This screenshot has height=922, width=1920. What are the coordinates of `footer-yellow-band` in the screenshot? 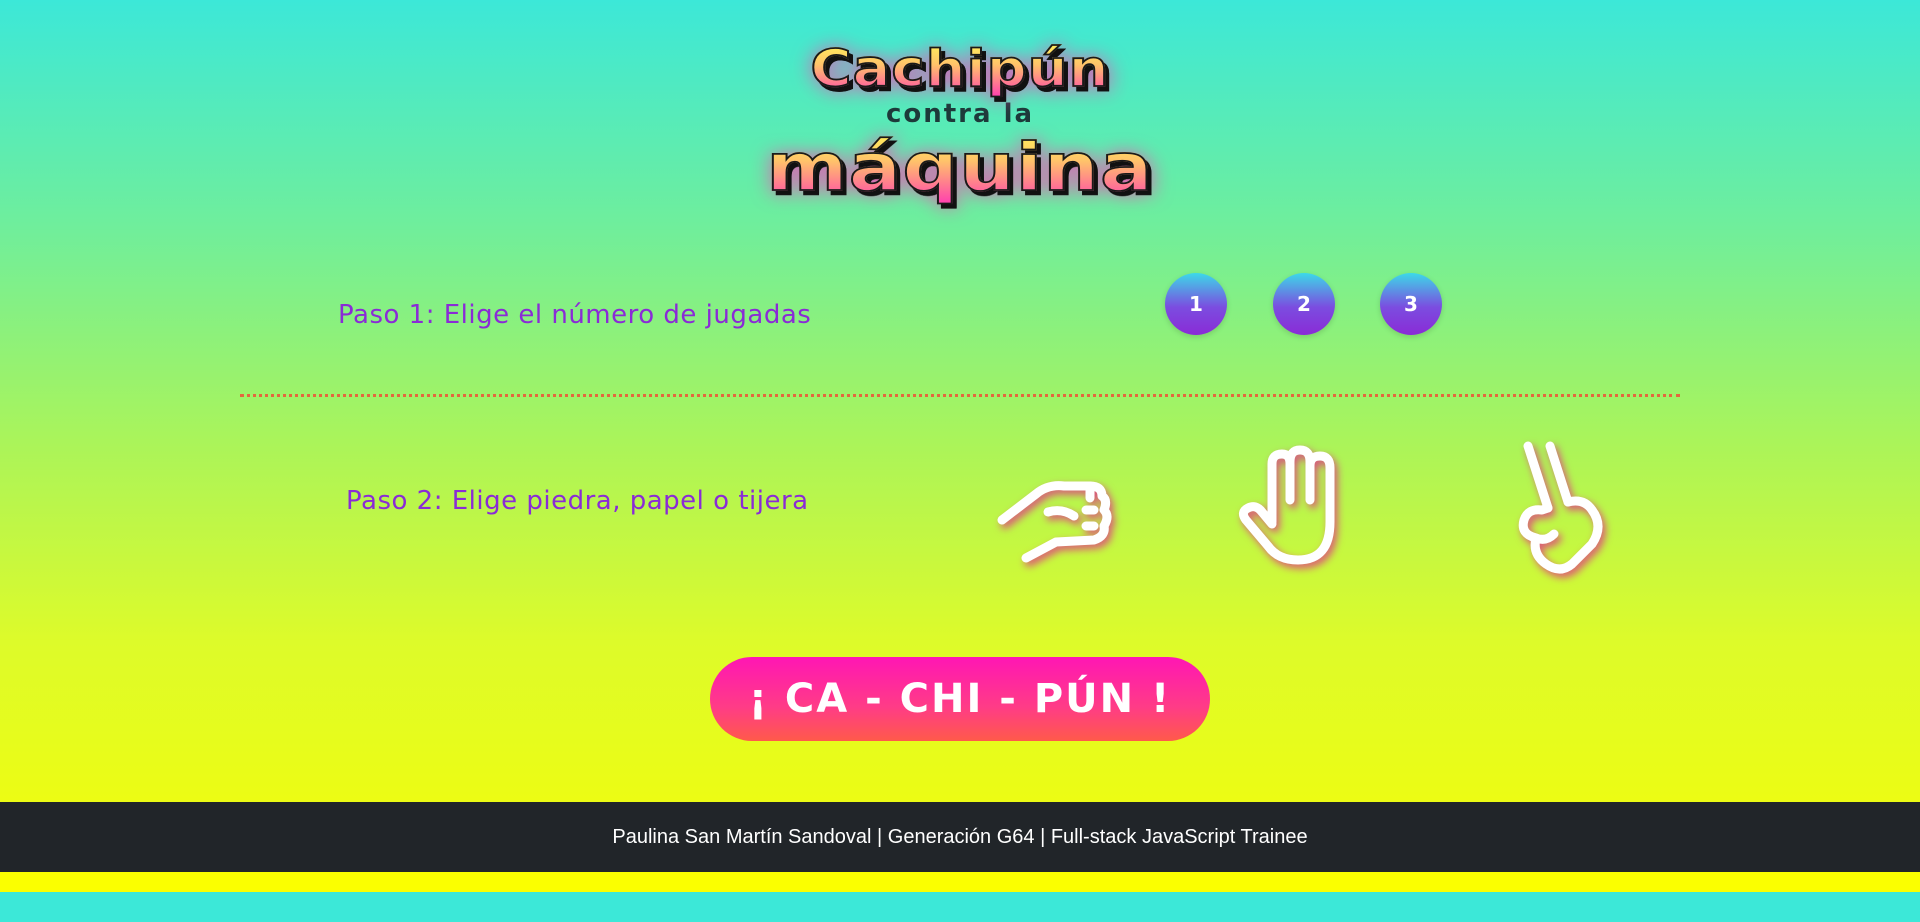 It's located at (960, 882).